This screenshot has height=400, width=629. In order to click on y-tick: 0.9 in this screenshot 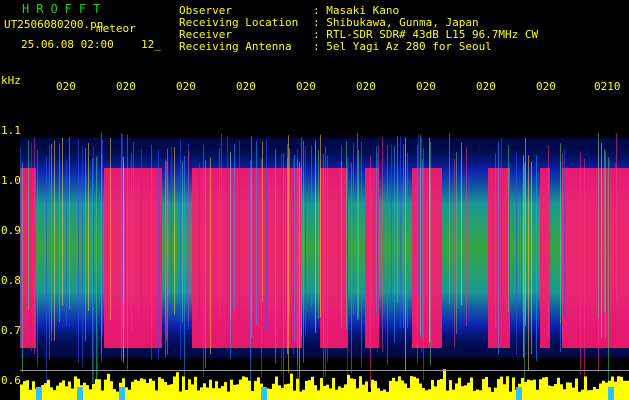, I will do `click(11, 230)`.